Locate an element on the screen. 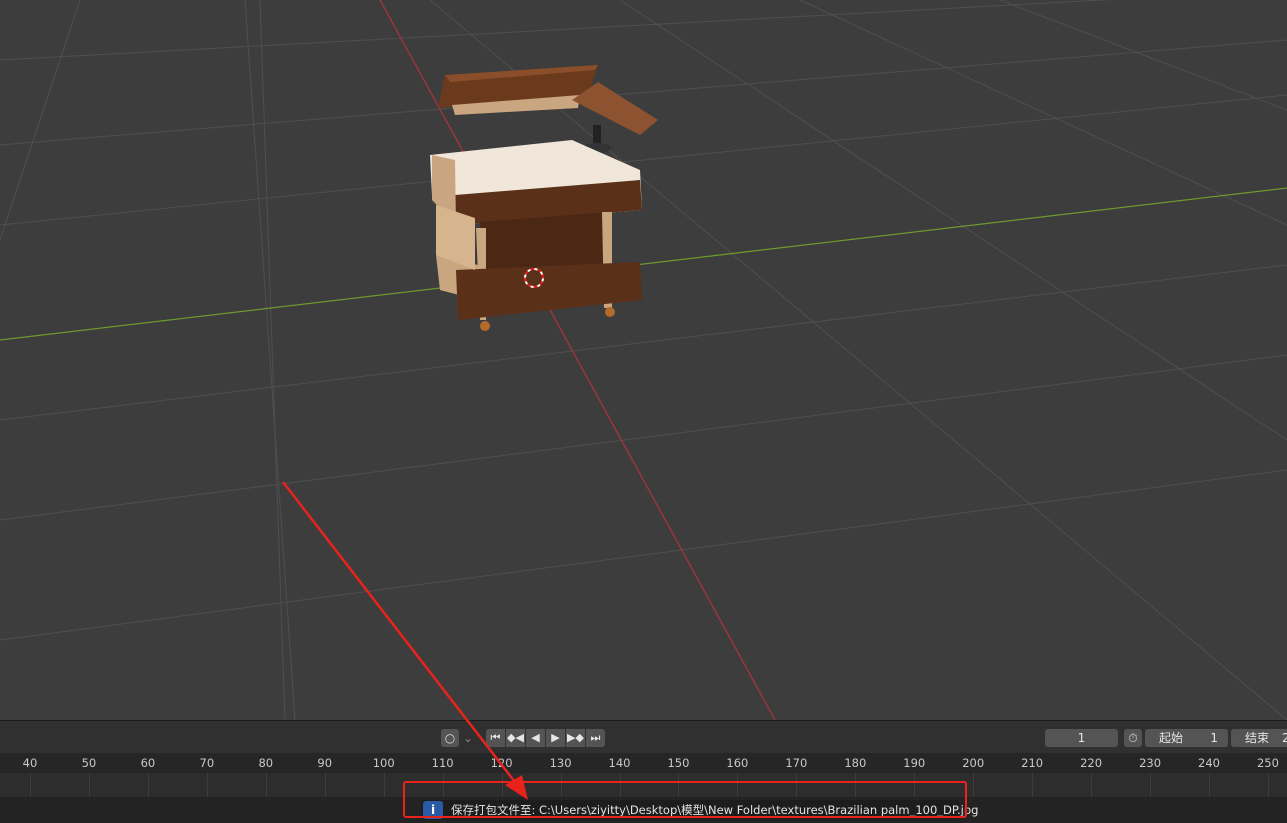 The width and height of the screenshot is (1287, 823). keying-dropdown: ⌄ is located at coordinates (468, 738).